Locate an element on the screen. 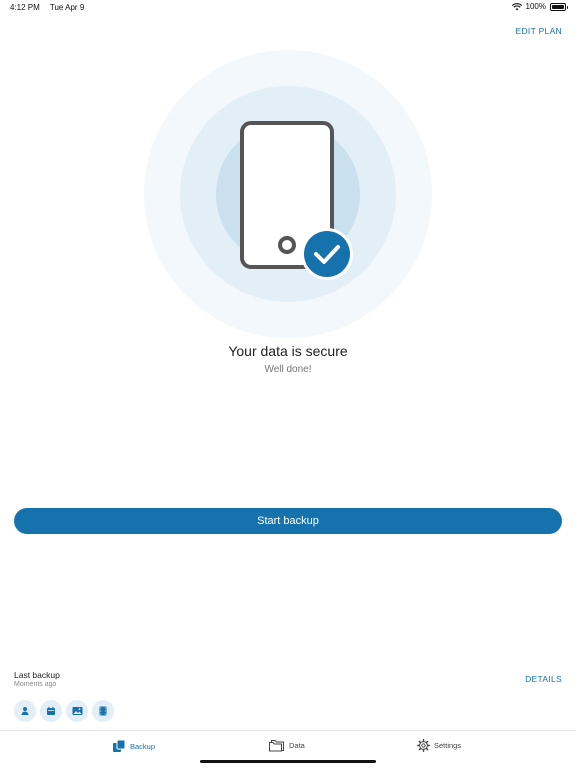  videos-icon is located at coordinates (103, 711).